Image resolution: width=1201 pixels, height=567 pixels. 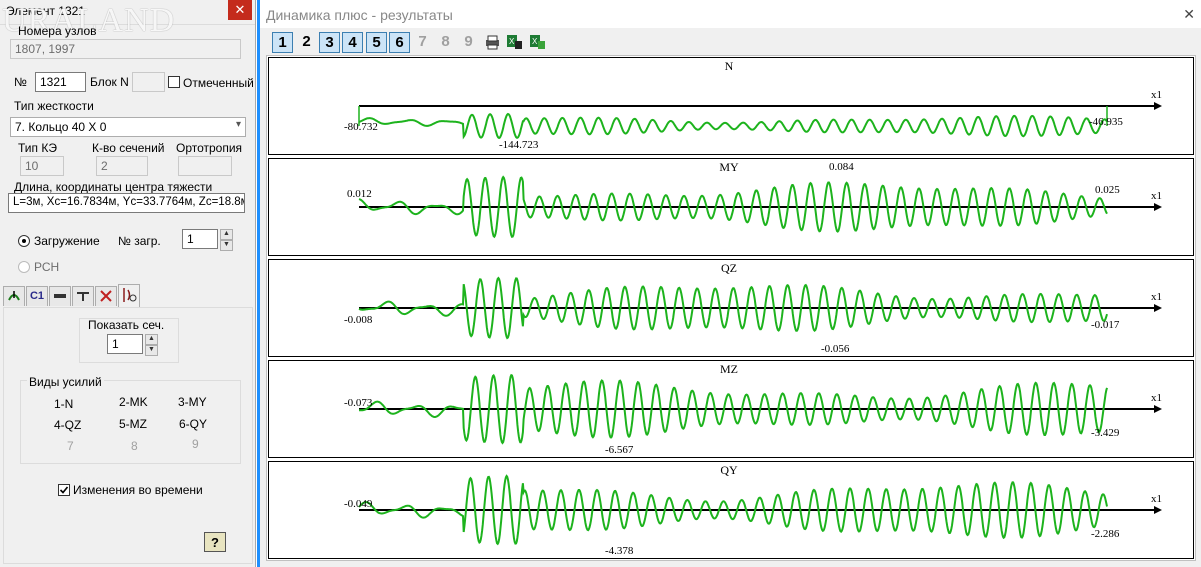 What do you see at coordinates (729, 268) in the screenshot?
I see `plot-title: QZ` at bounding box center [729, 268].